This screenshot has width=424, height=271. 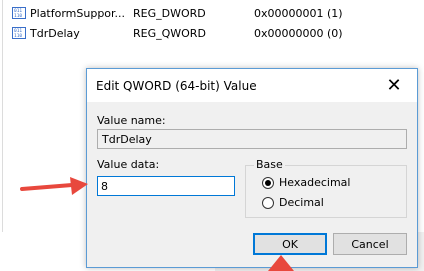 What do you see at coordinates (301, 202) in the screenshot?
I see `decimal-label: Decimal` at bounding box center [301, 202].